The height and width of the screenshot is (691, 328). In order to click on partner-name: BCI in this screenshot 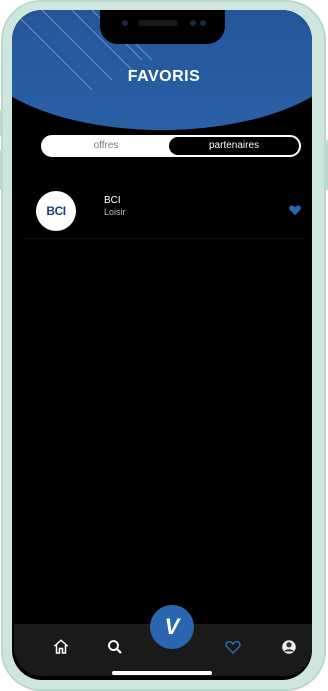, I will do `click(112, 200)`.